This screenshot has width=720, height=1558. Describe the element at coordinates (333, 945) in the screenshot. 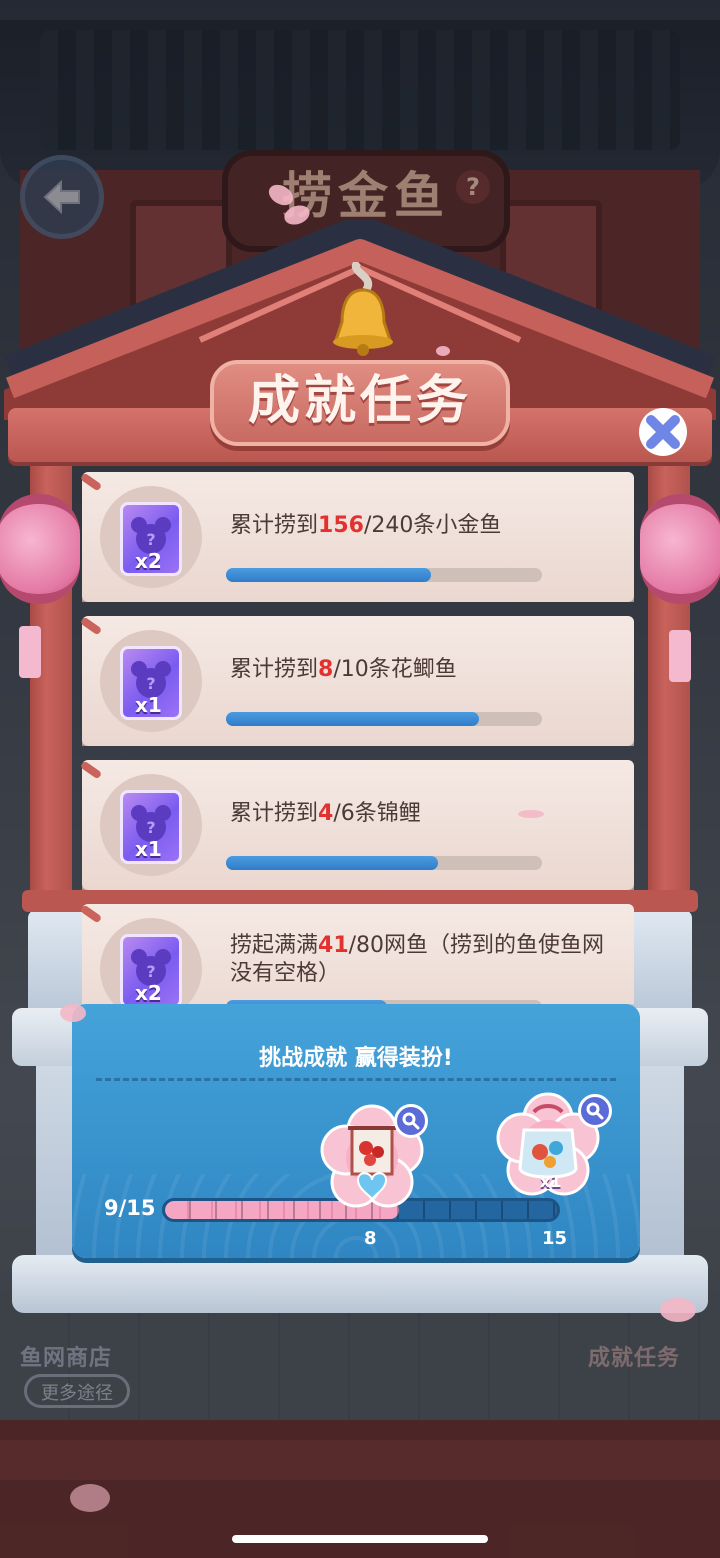

I see `task-current-count: 41` at that location.